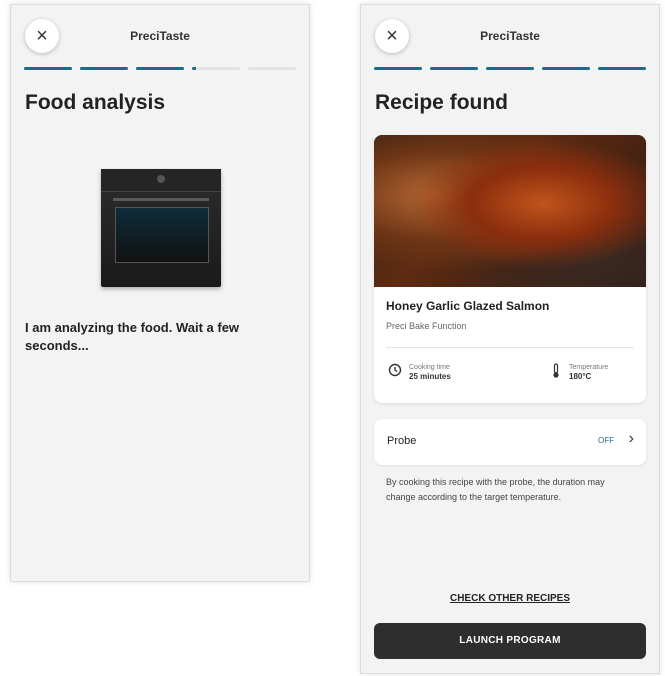 Image resolution: width=665 pixels, height=676 pixels. I want to click on chevron-right-icon: ›, so click(631, 438).